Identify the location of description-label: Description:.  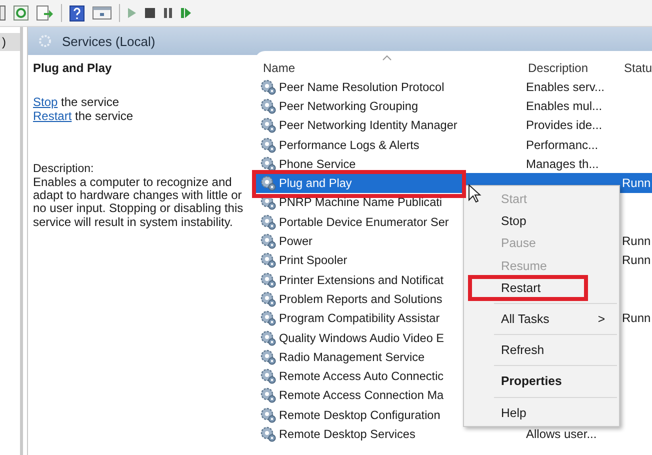
(64, 169).